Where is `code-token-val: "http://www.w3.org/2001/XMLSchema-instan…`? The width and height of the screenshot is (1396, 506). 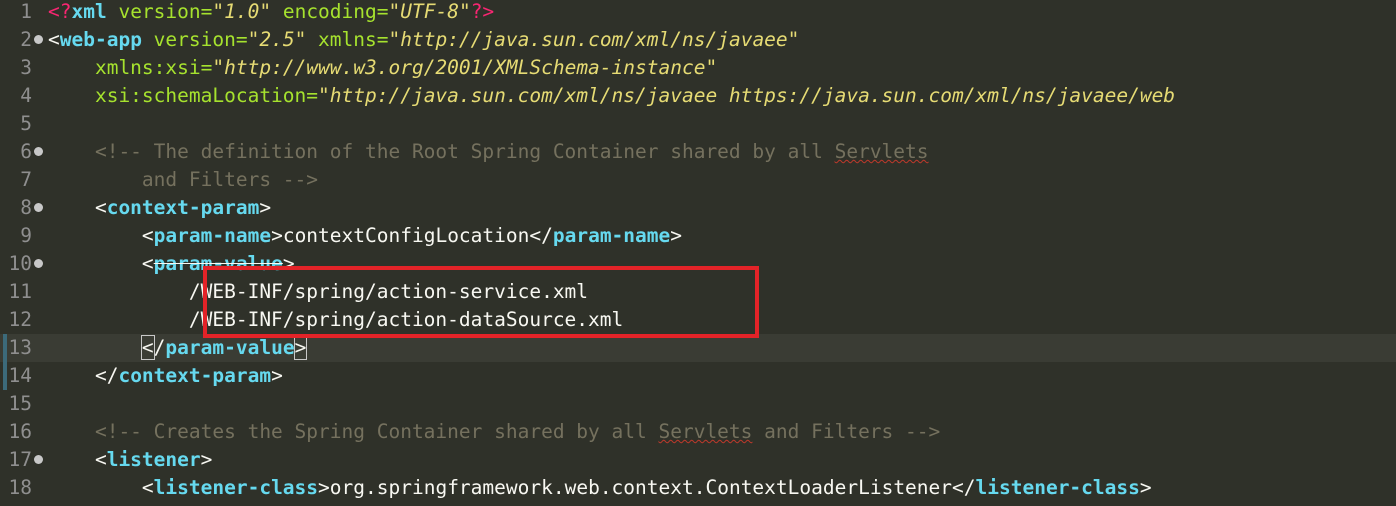
code-token-val: "http://www.w3.org/2001/XMLSchema-instan… is located at coordinates (465, 67).